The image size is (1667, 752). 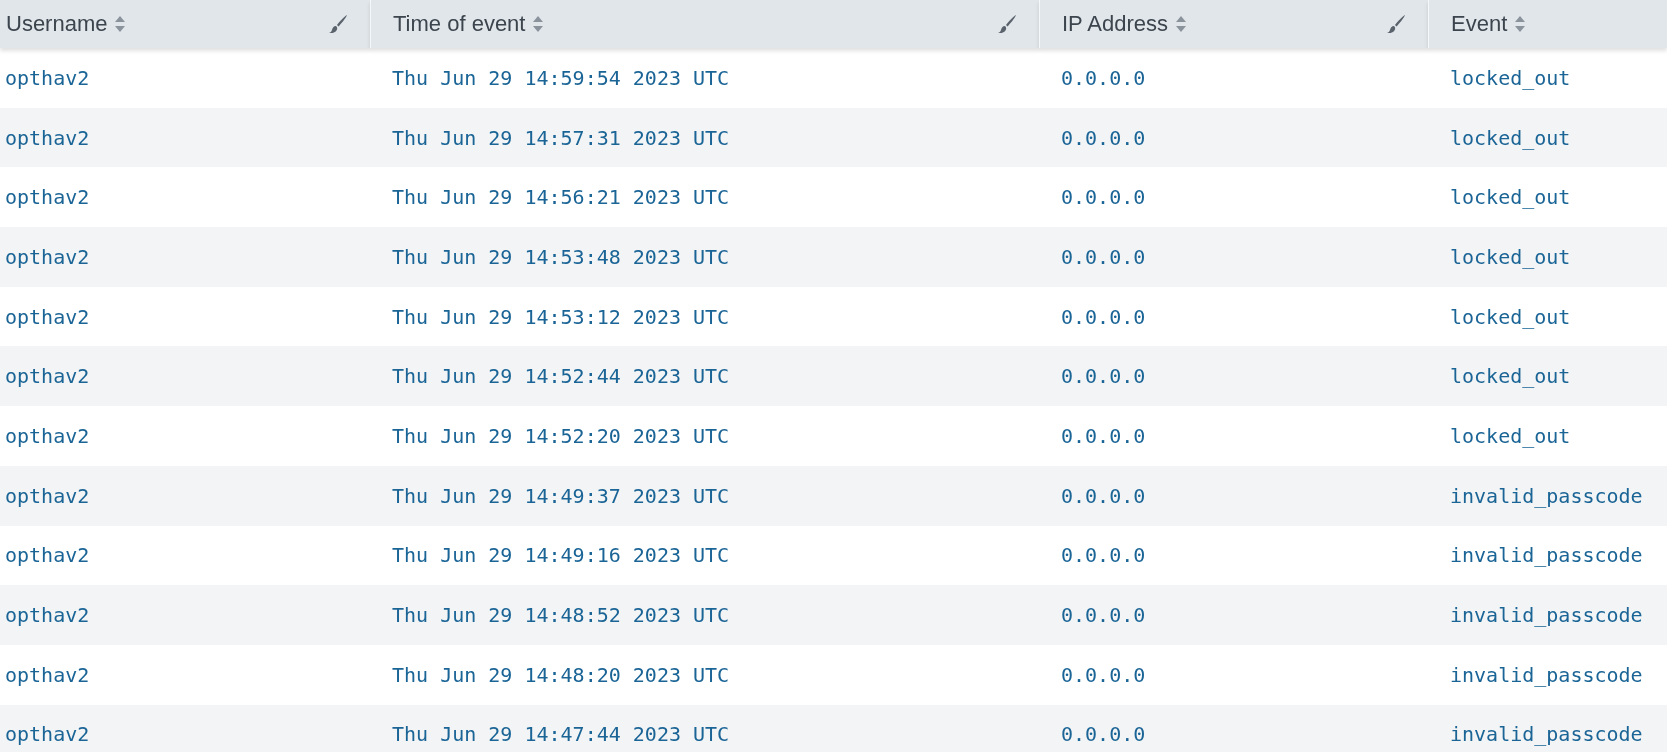 I want to click on column-title: Time of event, so click(x=459, y=24).